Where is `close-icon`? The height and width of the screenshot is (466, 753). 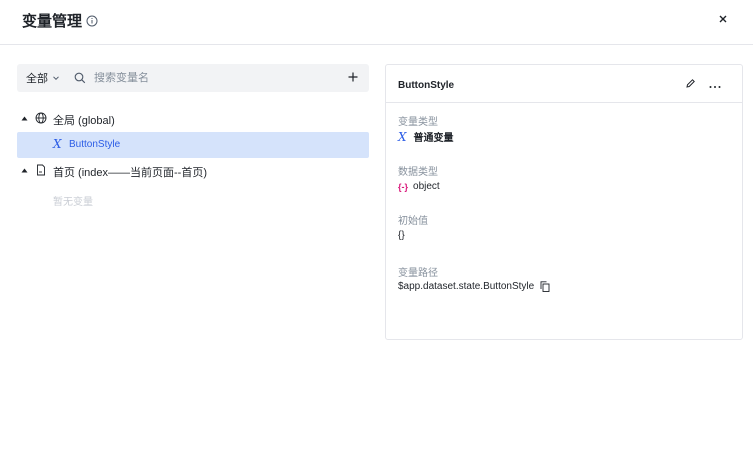 close-icon is located at coordinates (723, 20).